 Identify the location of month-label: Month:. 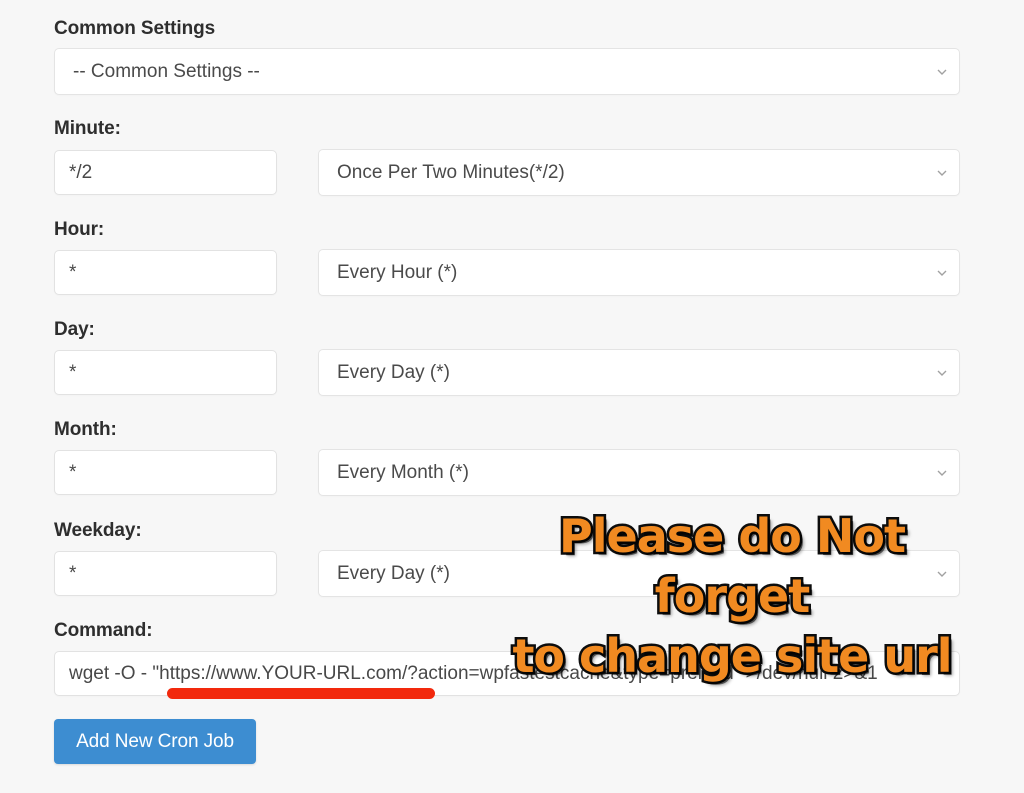
(85, 429).